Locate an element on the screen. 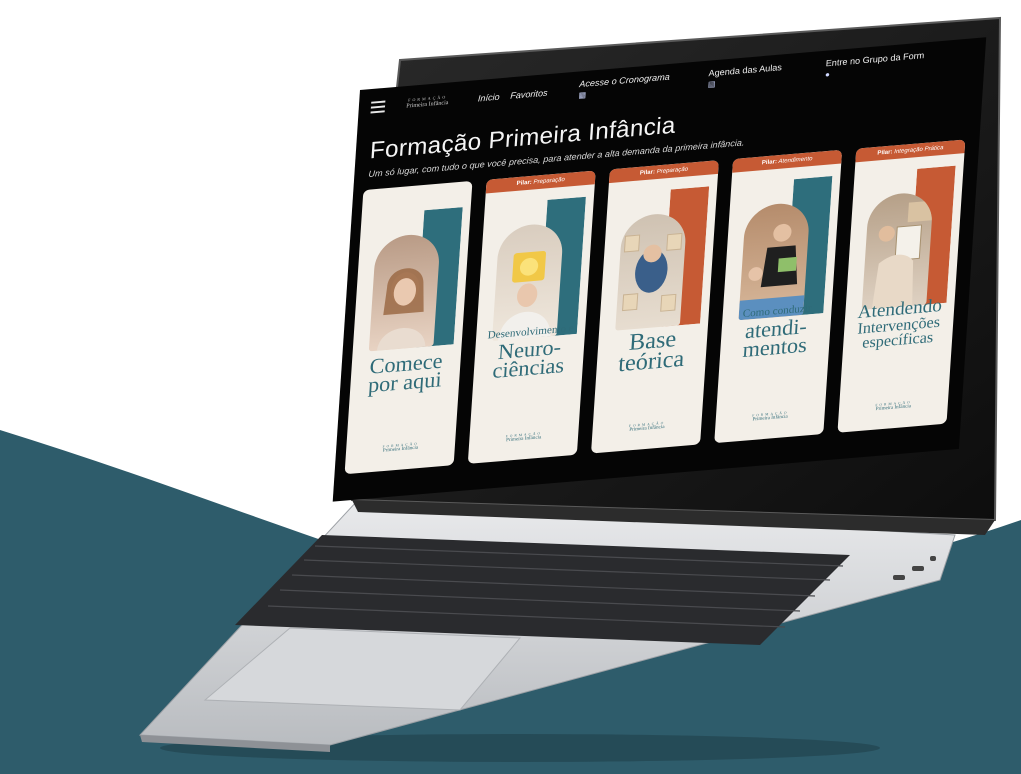 Image resolution: width=1021 pixels, height=774 pixels. nav-cronograma: Acesse o Cronograma ▦ is located at coordinates (624, 86).